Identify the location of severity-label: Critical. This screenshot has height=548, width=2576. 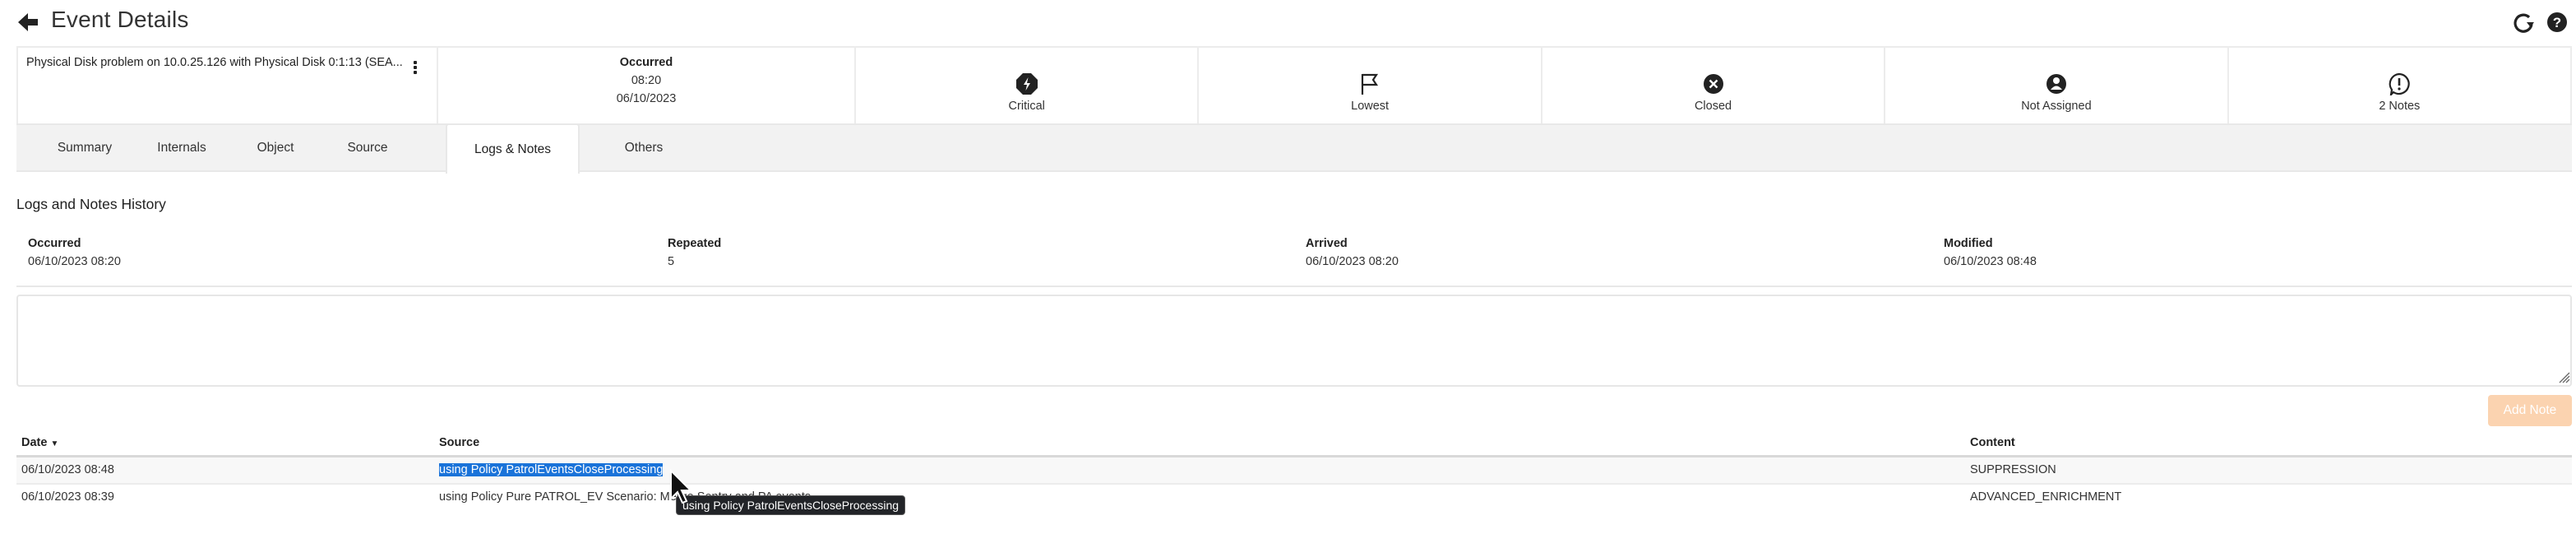
(1026, 106).